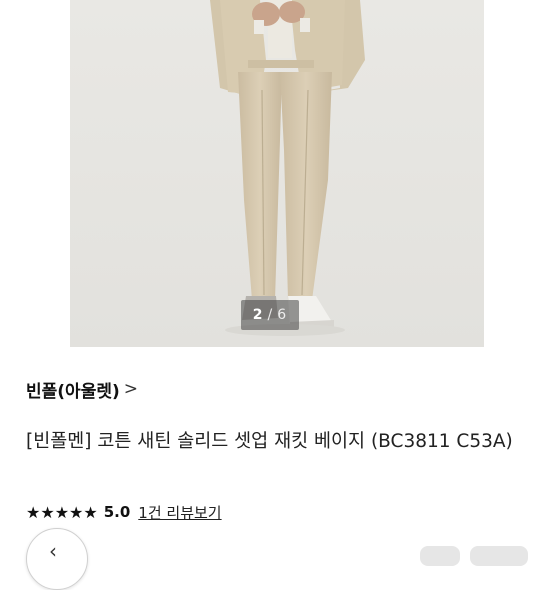 This screenshot has height=590, width=553. I want to click on chevron-left-icon: ‹, so click(53, 551).